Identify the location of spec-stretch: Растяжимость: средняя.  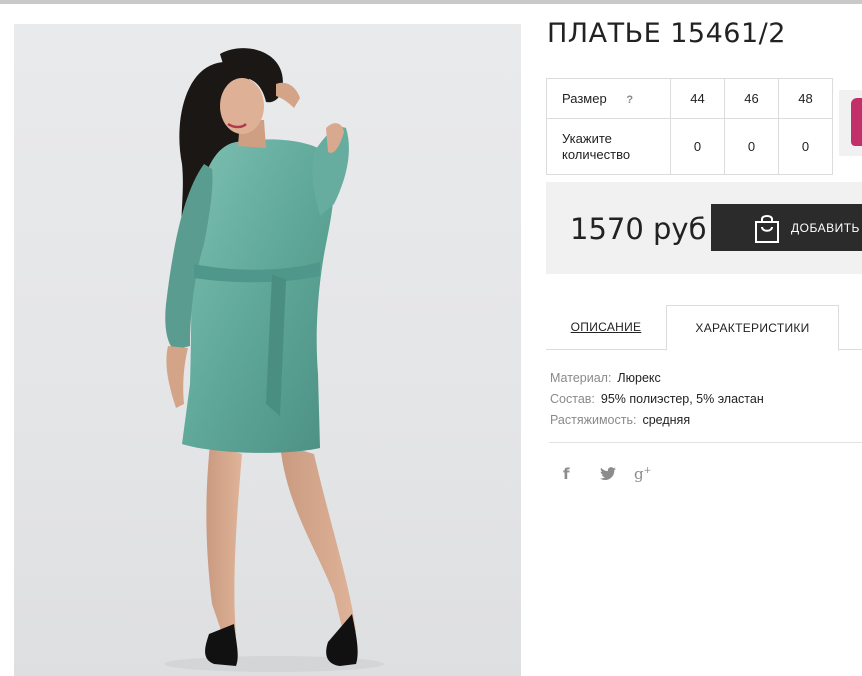
(657, 420).